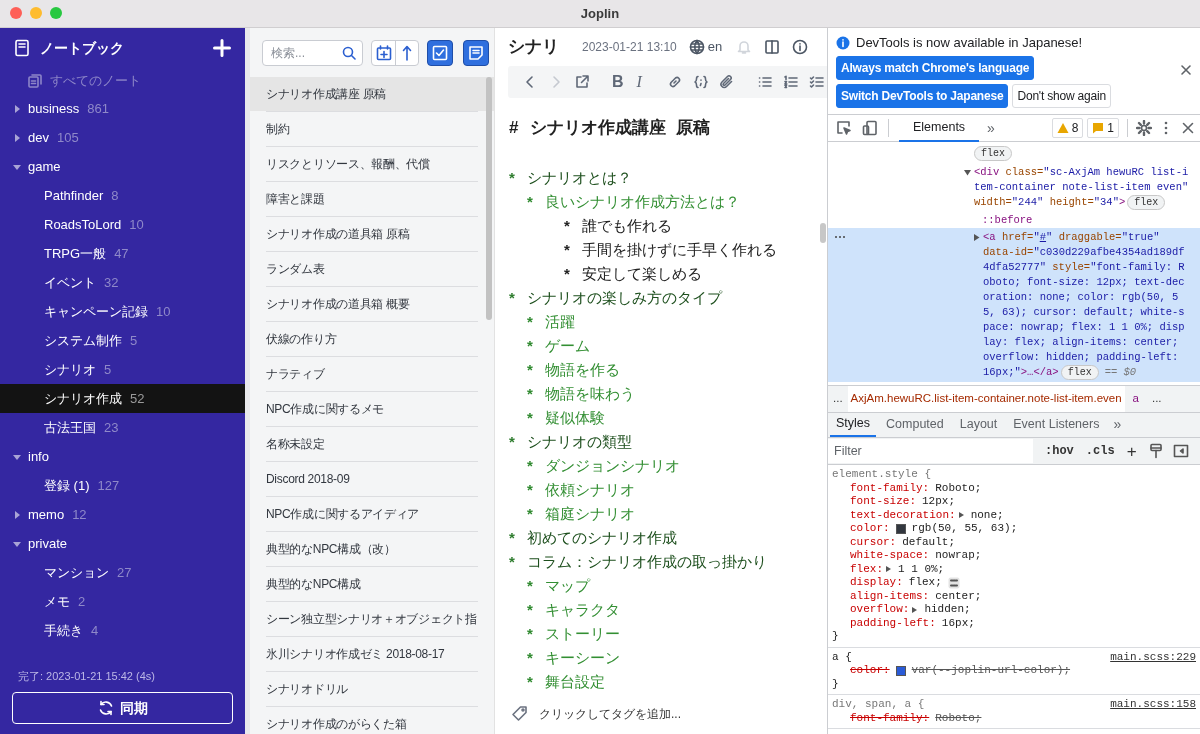 Image resolution: width=1200 pixels, height=734 pixels. I want to click on note-list-item: リスクとリソース、報酬、代償, so click(372, 164).